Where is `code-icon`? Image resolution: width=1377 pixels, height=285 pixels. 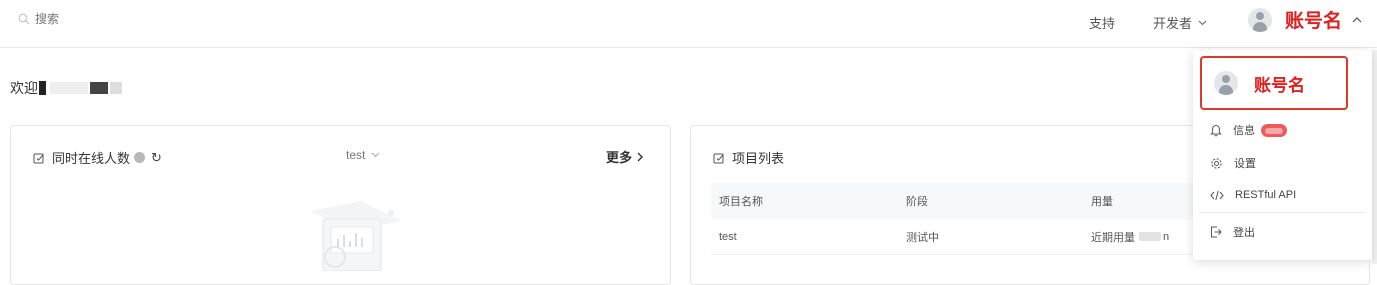
code-icon is located at coordinates (1217, 195).